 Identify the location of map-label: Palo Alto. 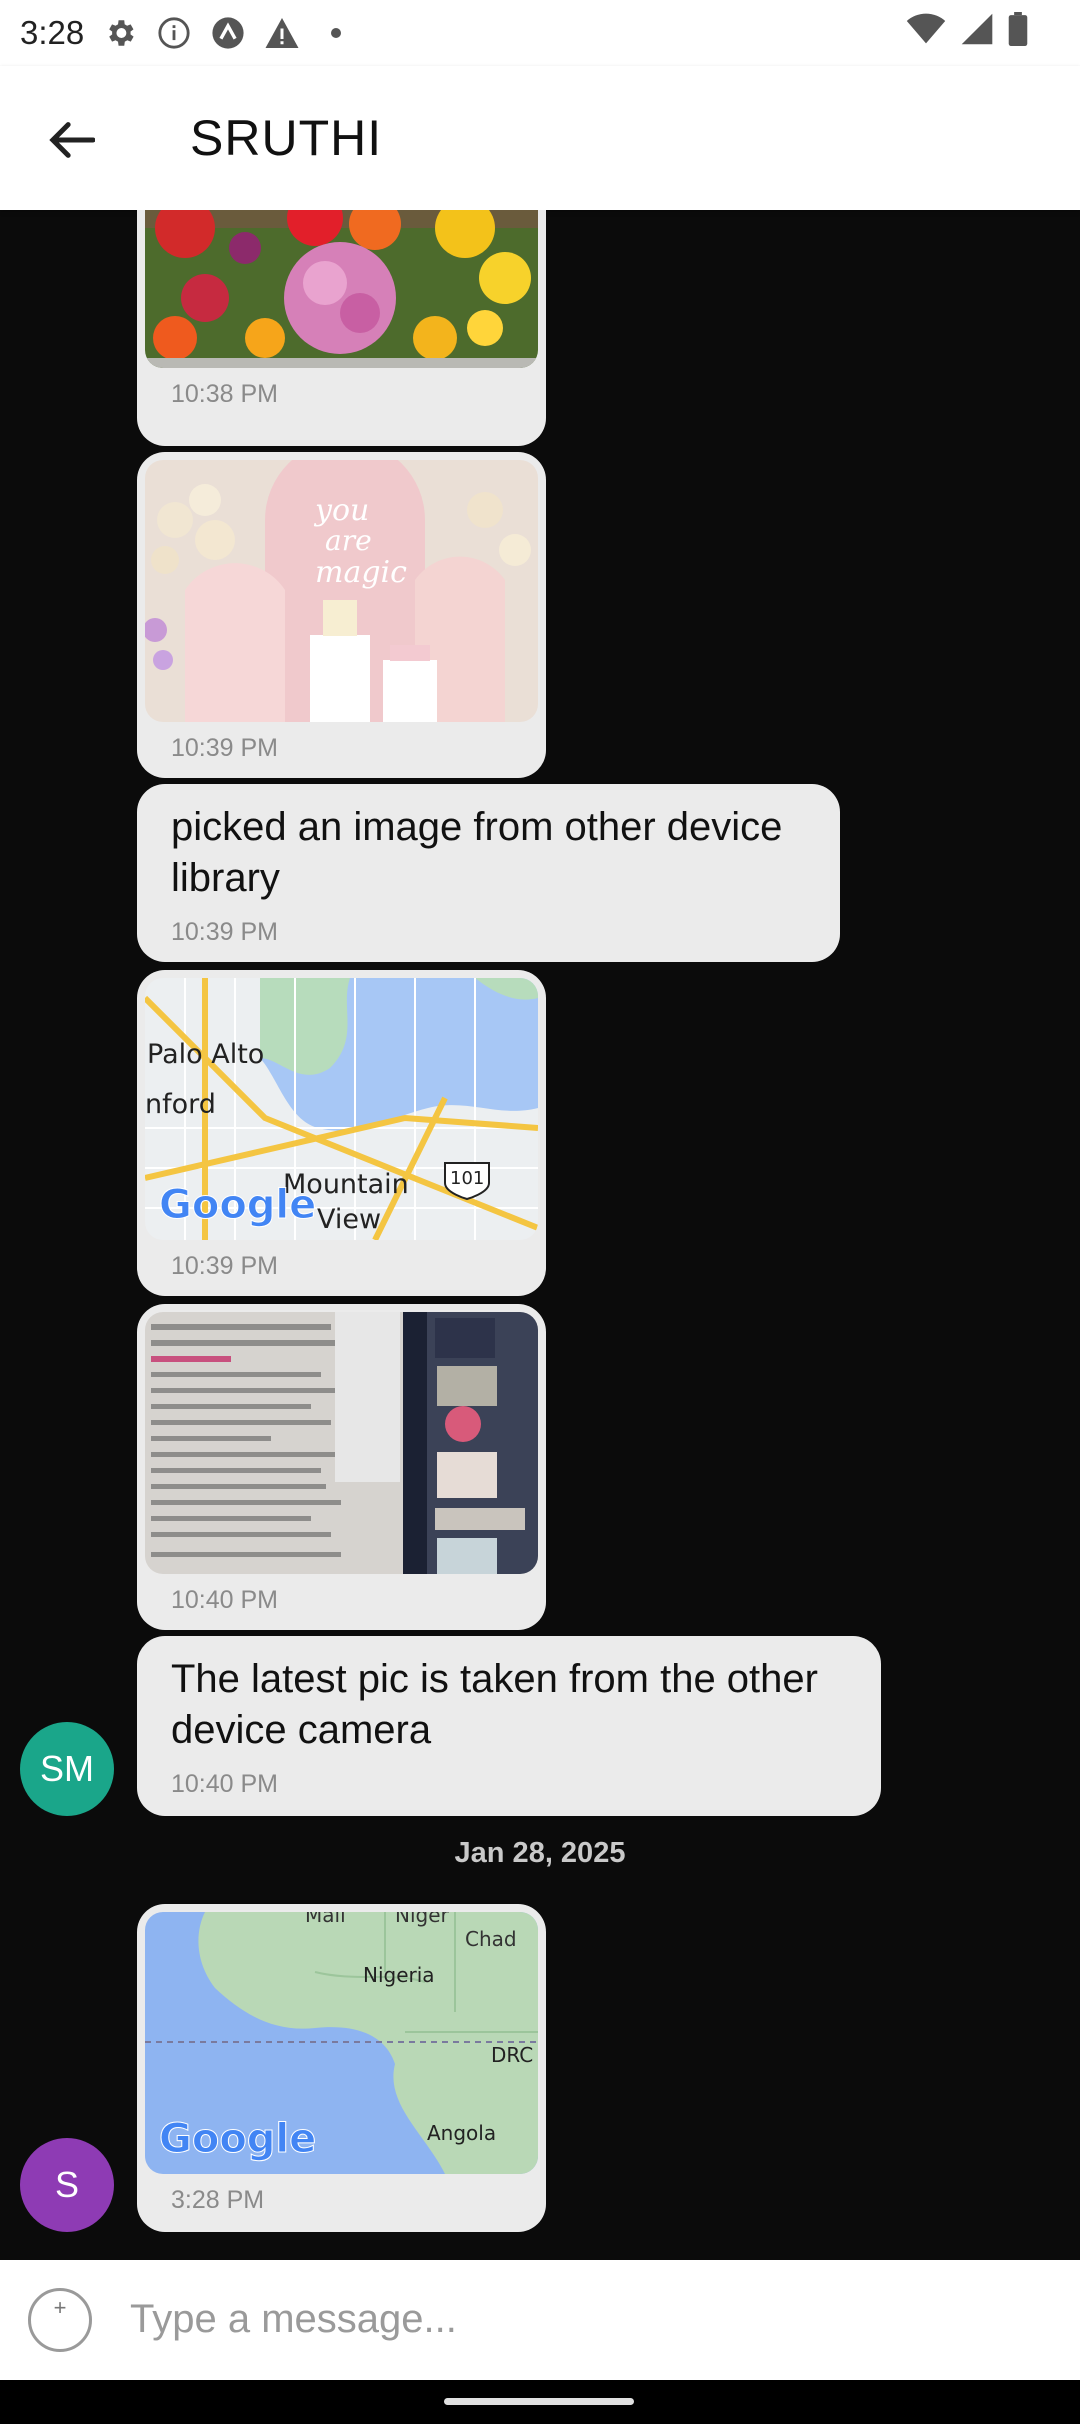
(205, 1054).